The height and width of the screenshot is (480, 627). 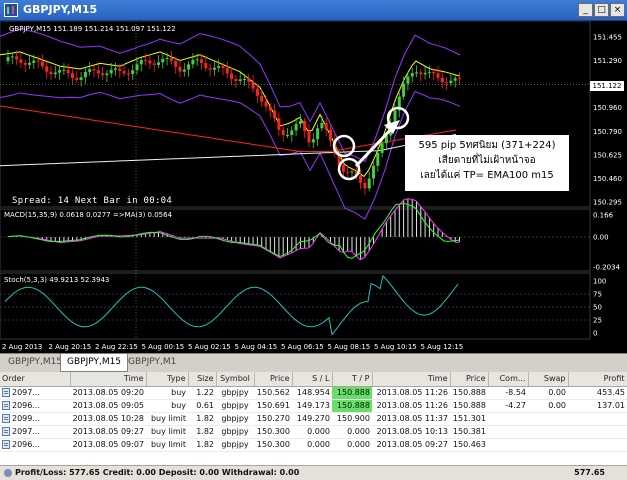 What do you see at coordinates (352, 379) in the screenshot?
I see `column-header: T / P` at bounding box center [352, 379].